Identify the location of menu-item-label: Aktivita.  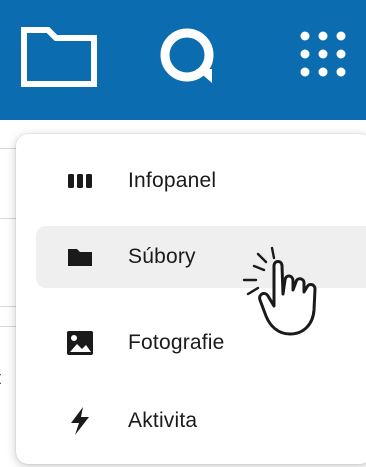
(163, 420).